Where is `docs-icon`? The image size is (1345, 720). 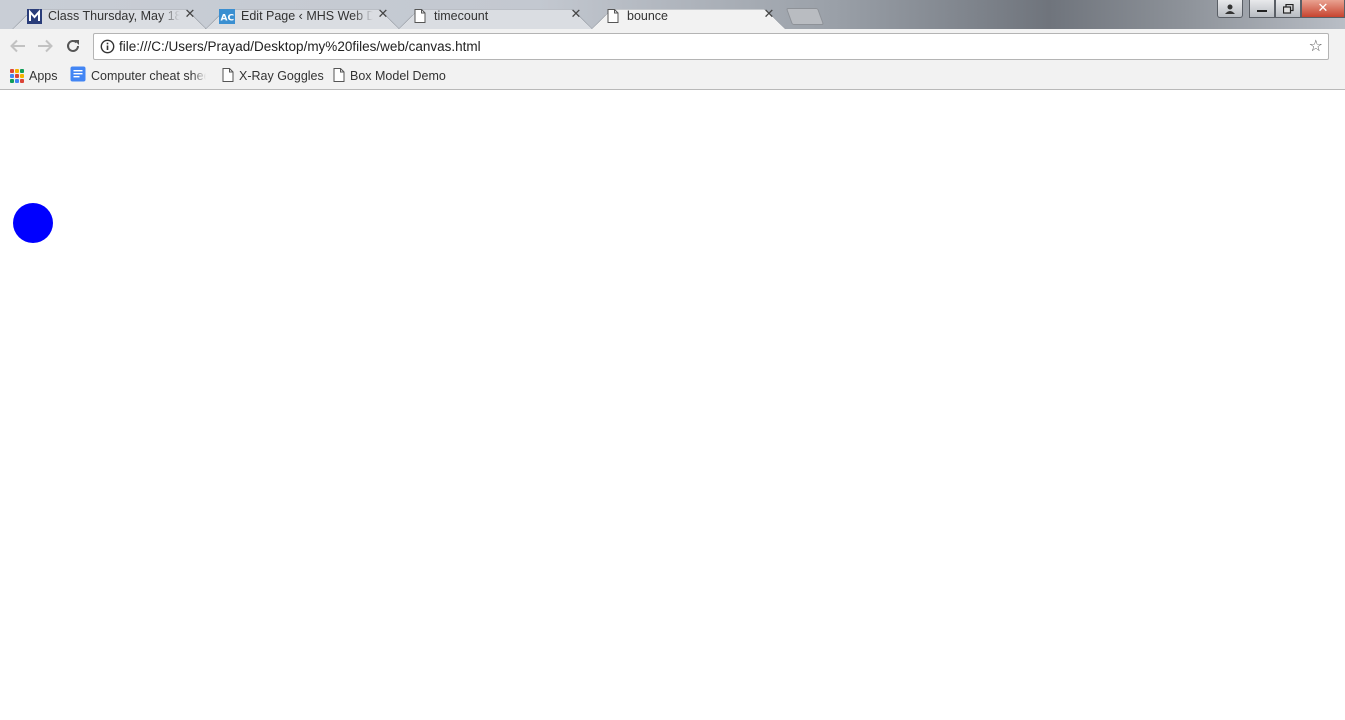
docs-icon is located at coordinates (78, 76).